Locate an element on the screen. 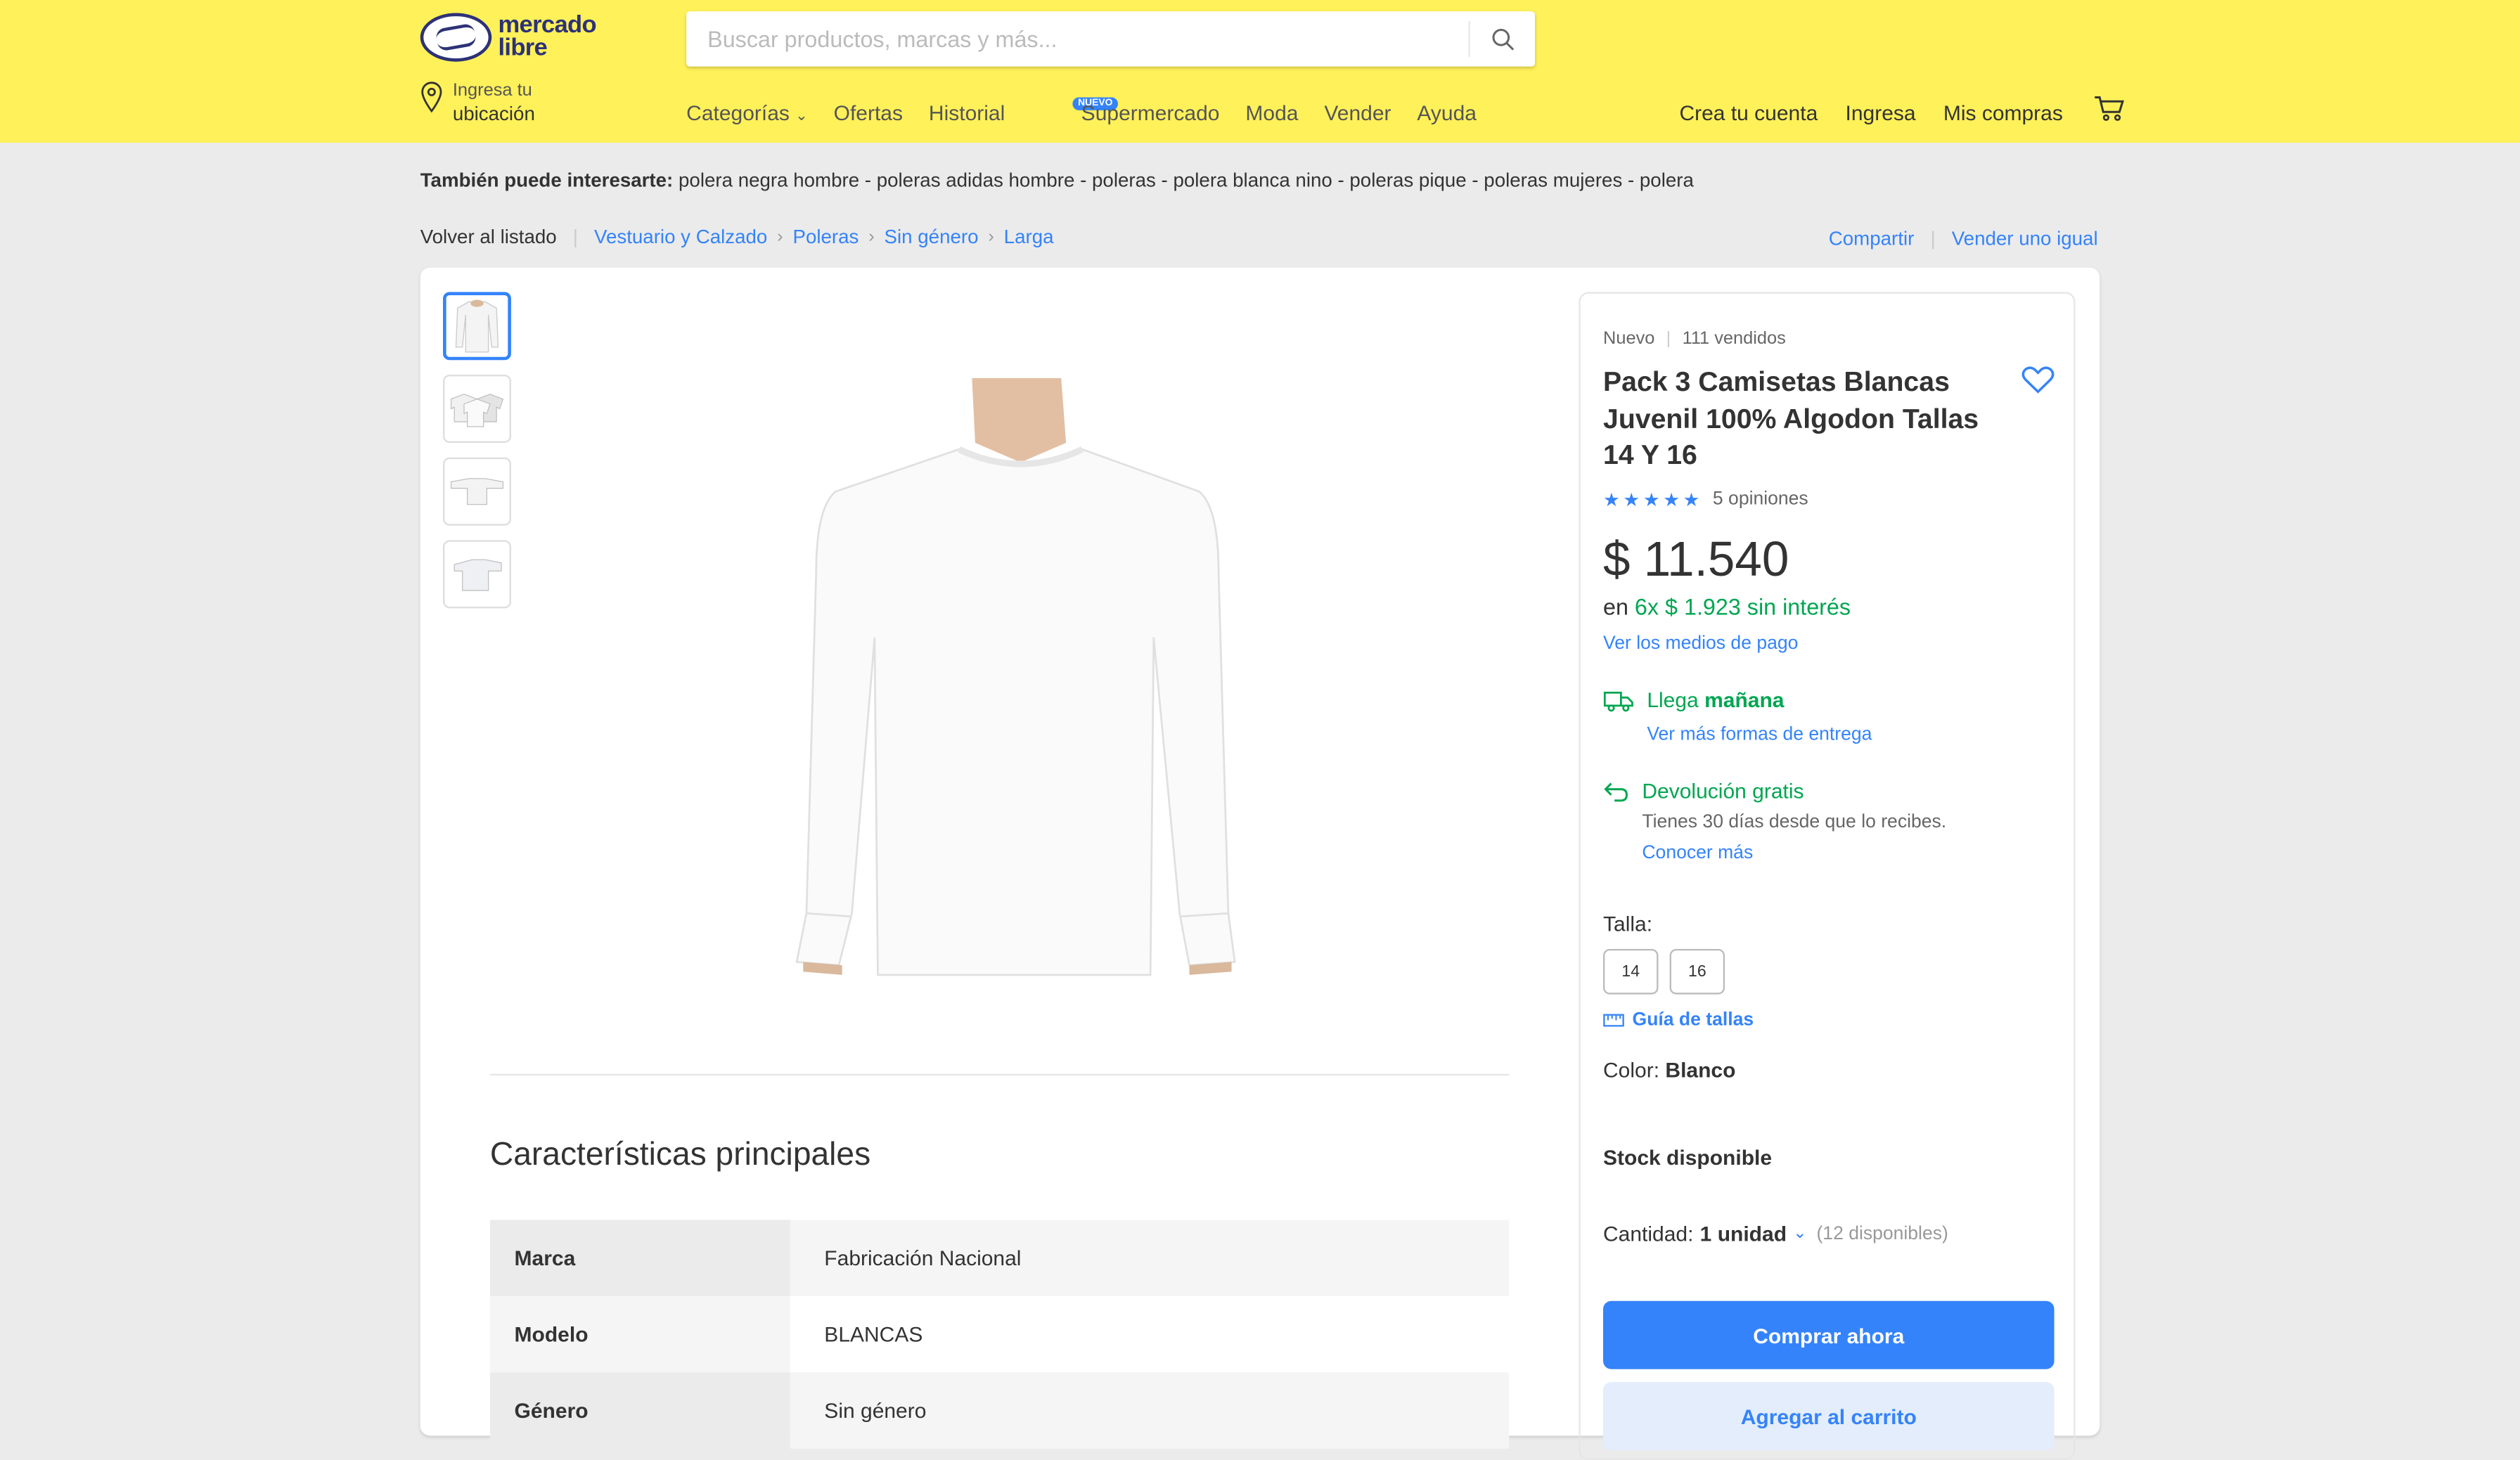  product-main-image is located at coordinates (1020, 683).